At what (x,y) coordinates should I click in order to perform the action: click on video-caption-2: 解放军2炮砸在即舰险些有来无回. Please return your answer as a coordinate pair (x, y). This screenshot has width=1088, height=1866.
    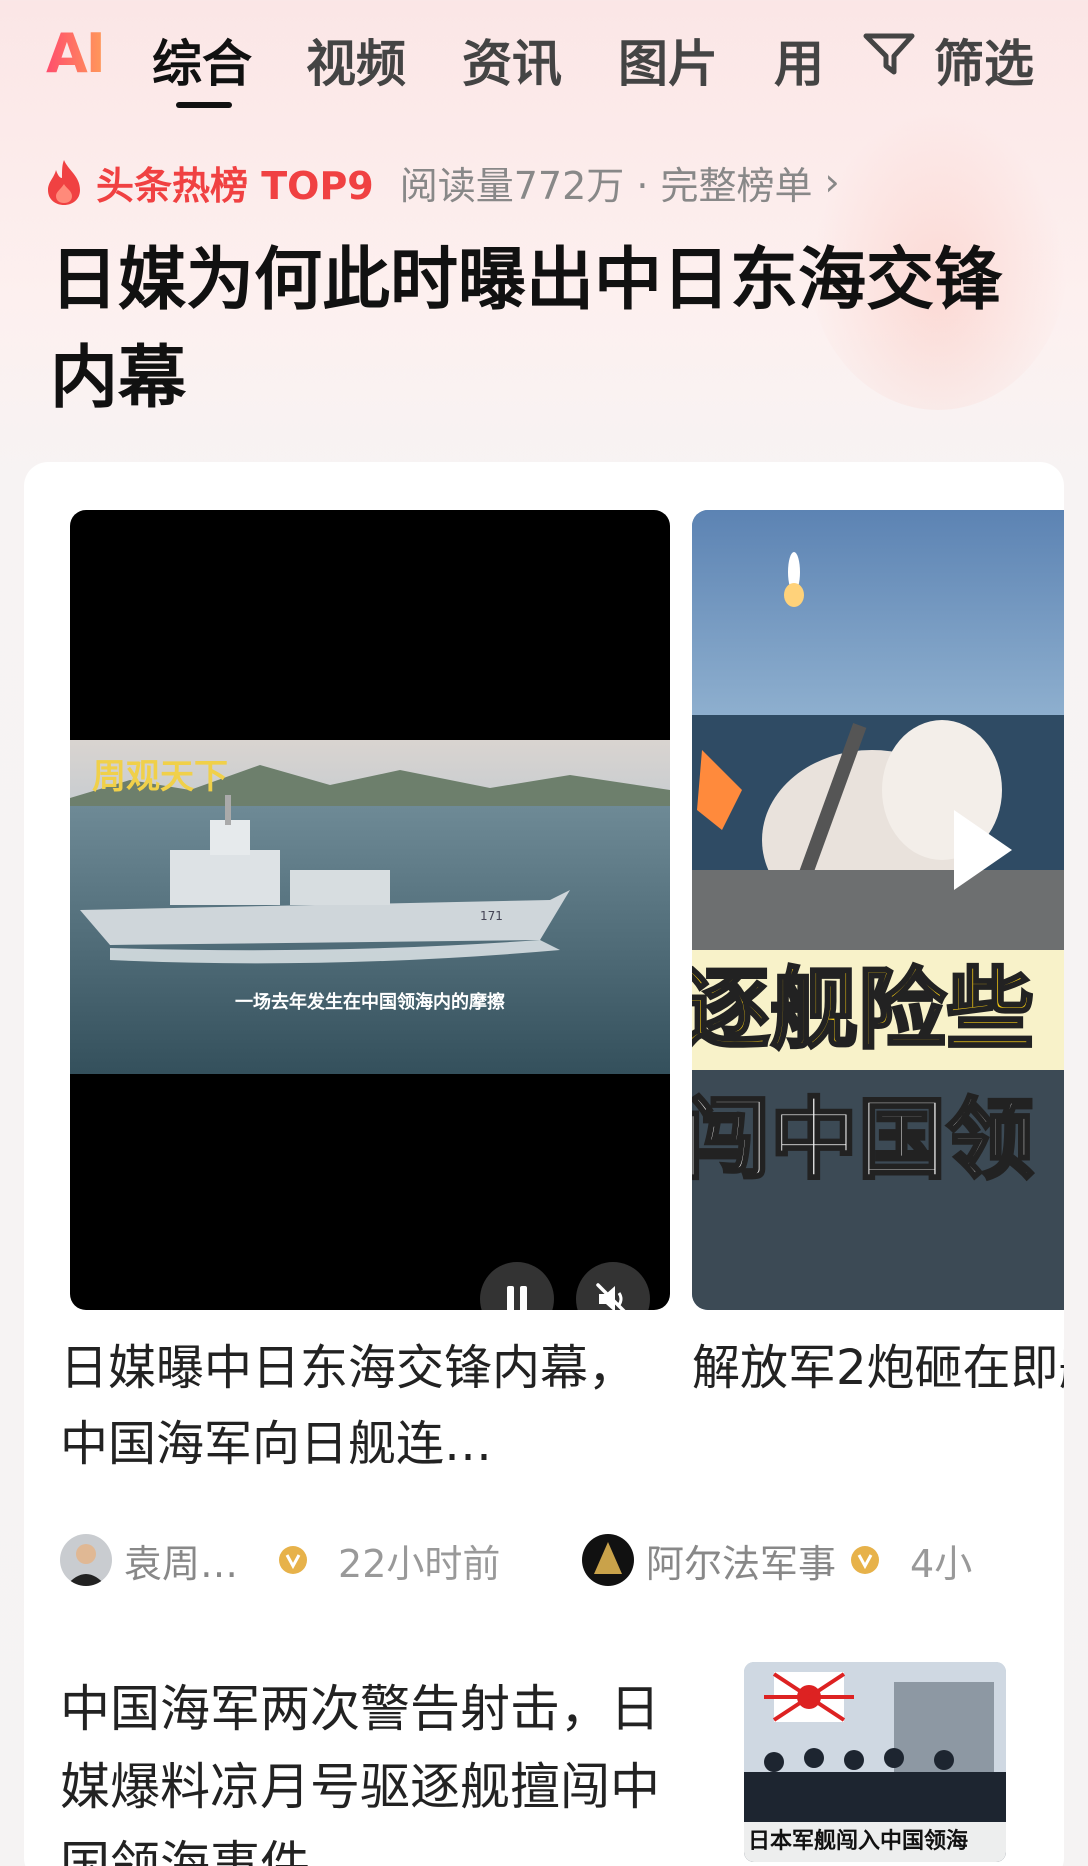
    Looking at the image, I should click on (878, 1368).